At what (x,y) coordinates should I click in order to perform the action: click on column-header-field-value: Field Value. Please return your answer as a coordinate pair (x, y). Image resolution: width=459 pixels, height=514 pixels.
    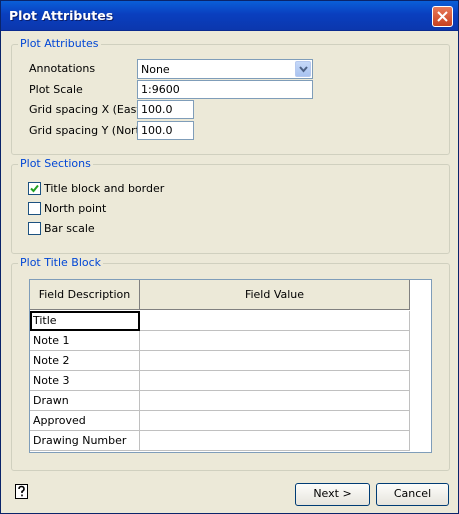
    Looking at the image, I should click on (275, 295).